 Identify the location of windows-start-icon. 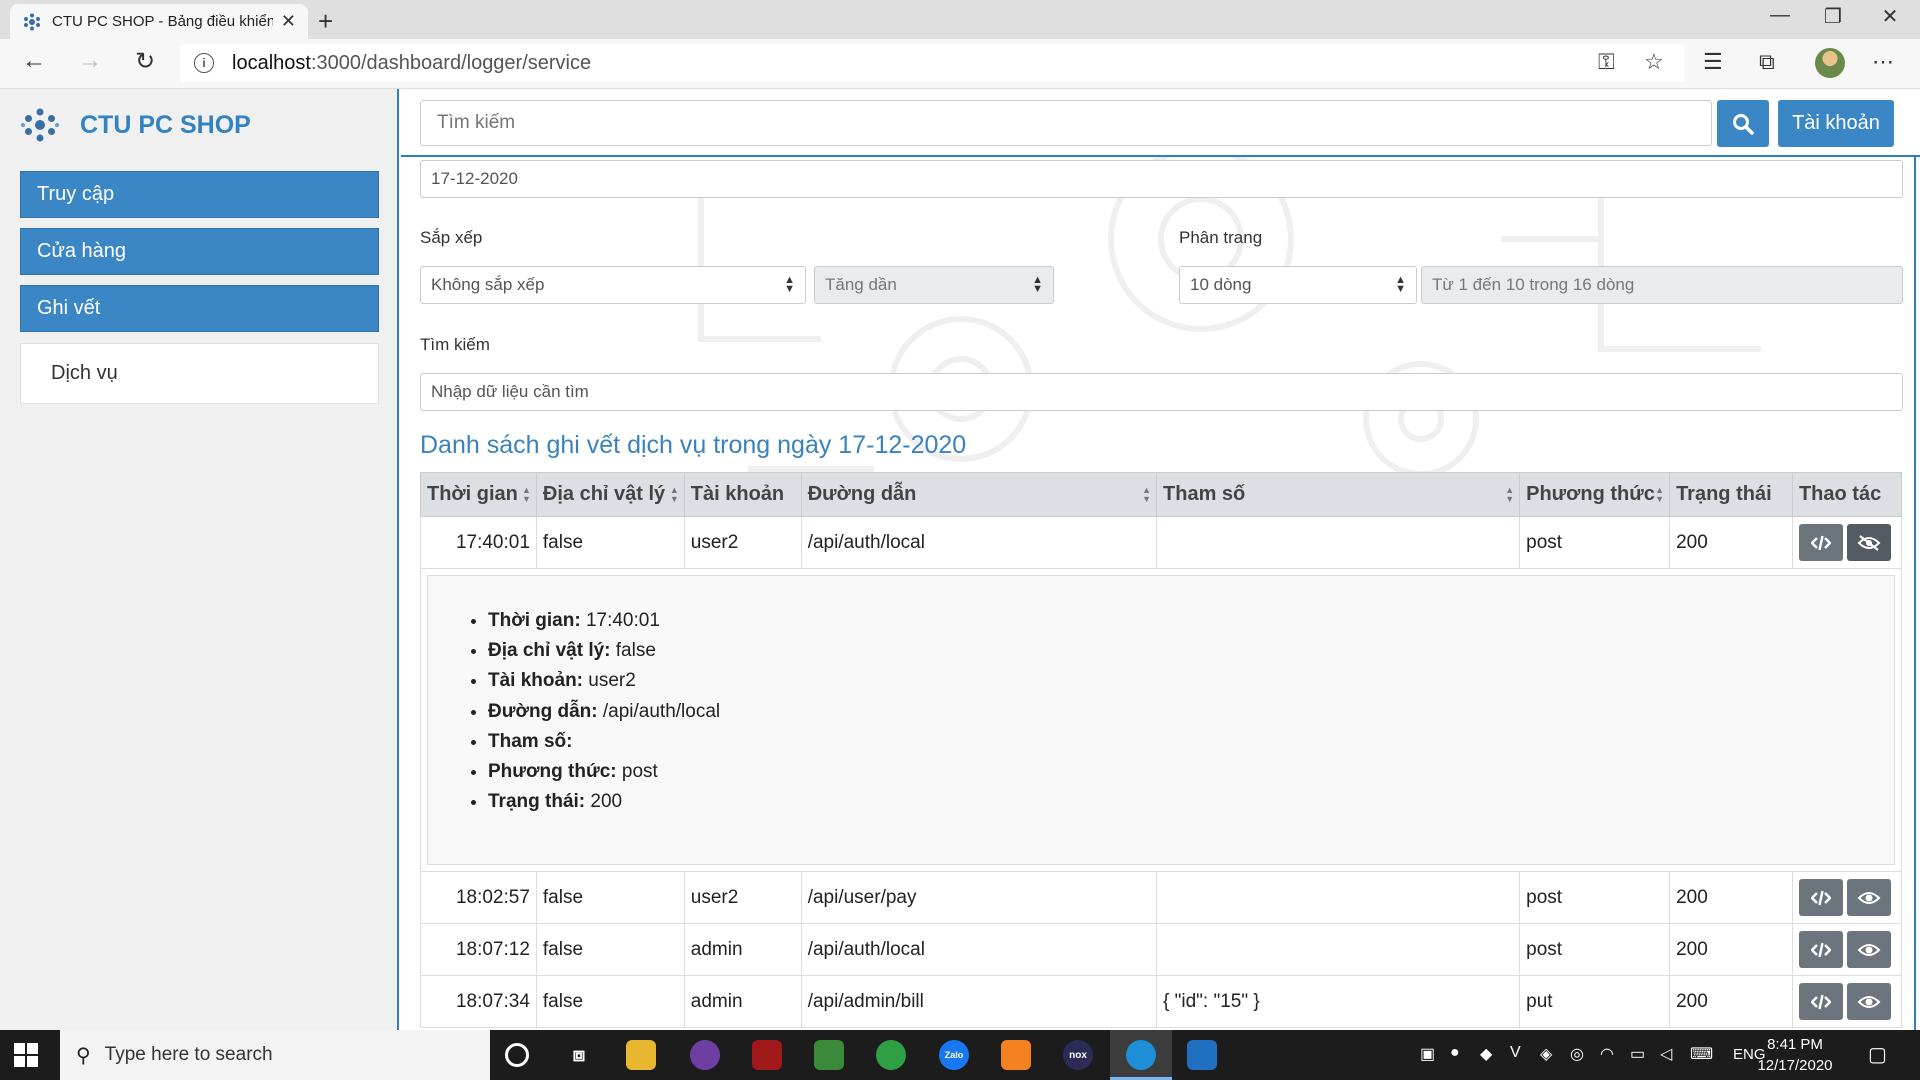
(26, 1055).